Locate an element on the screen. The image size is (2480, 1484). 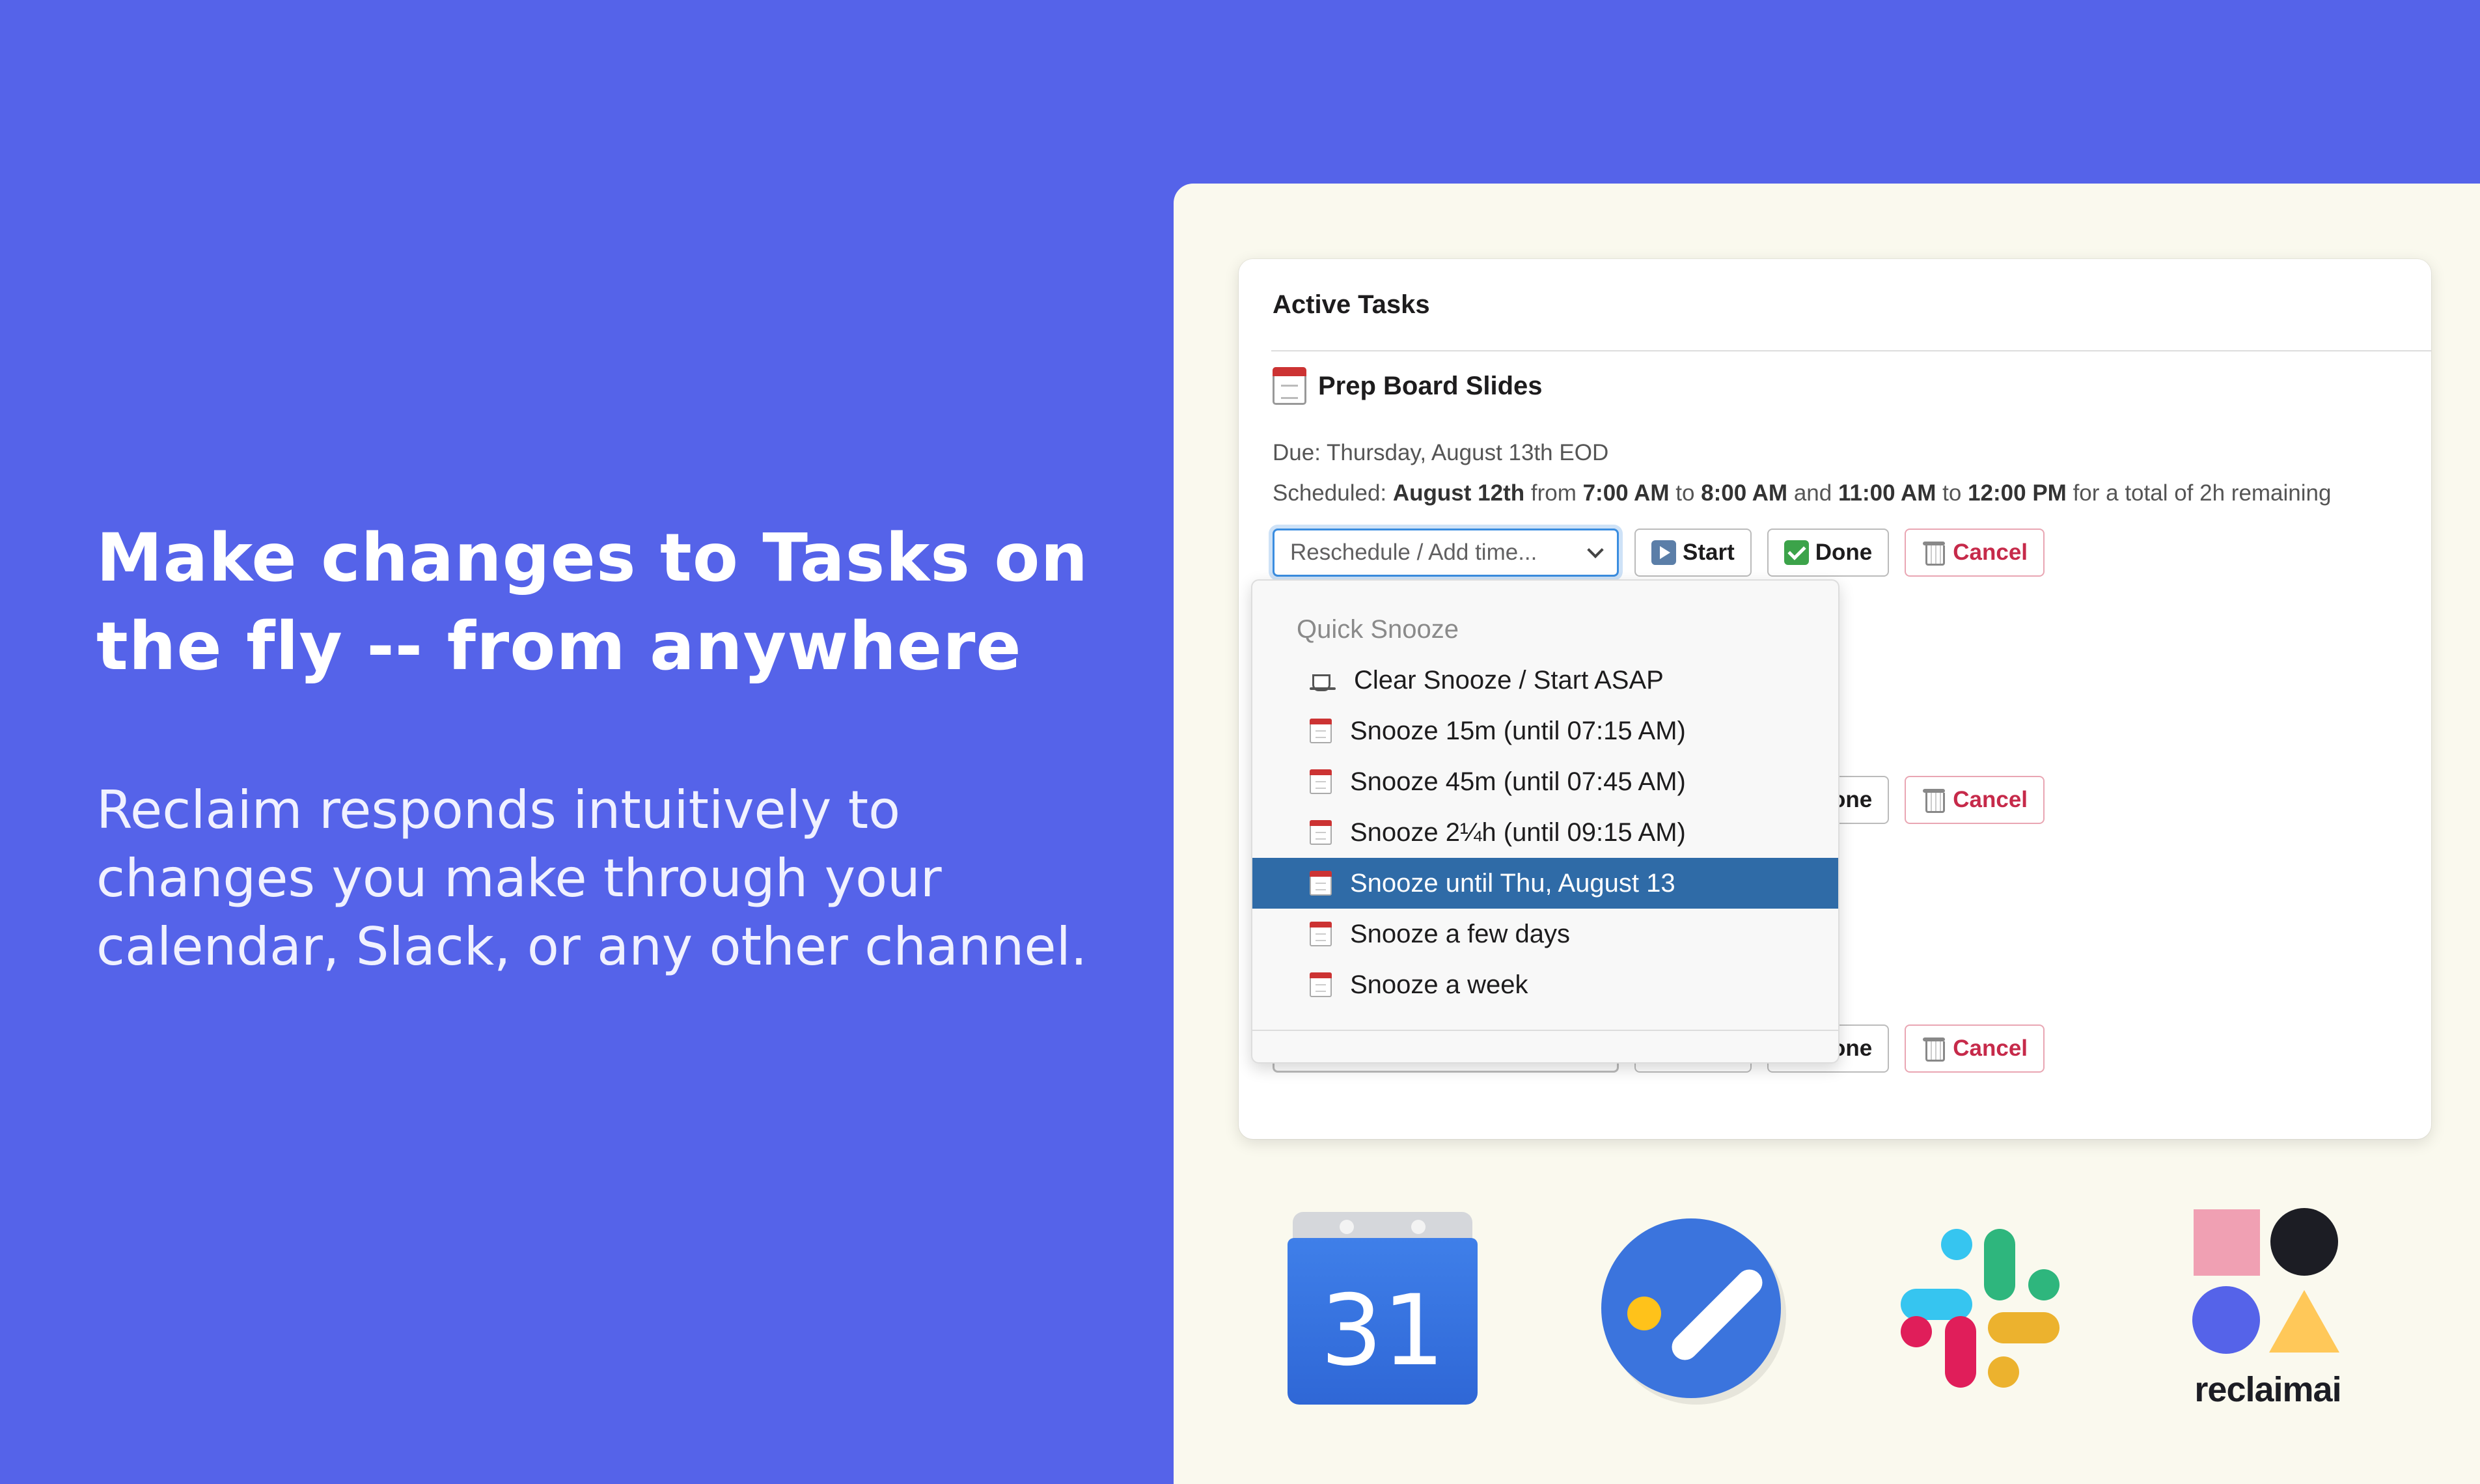
menu-item-snooze-few-days: Snooze a few days is located at coordinates (1545, 934).